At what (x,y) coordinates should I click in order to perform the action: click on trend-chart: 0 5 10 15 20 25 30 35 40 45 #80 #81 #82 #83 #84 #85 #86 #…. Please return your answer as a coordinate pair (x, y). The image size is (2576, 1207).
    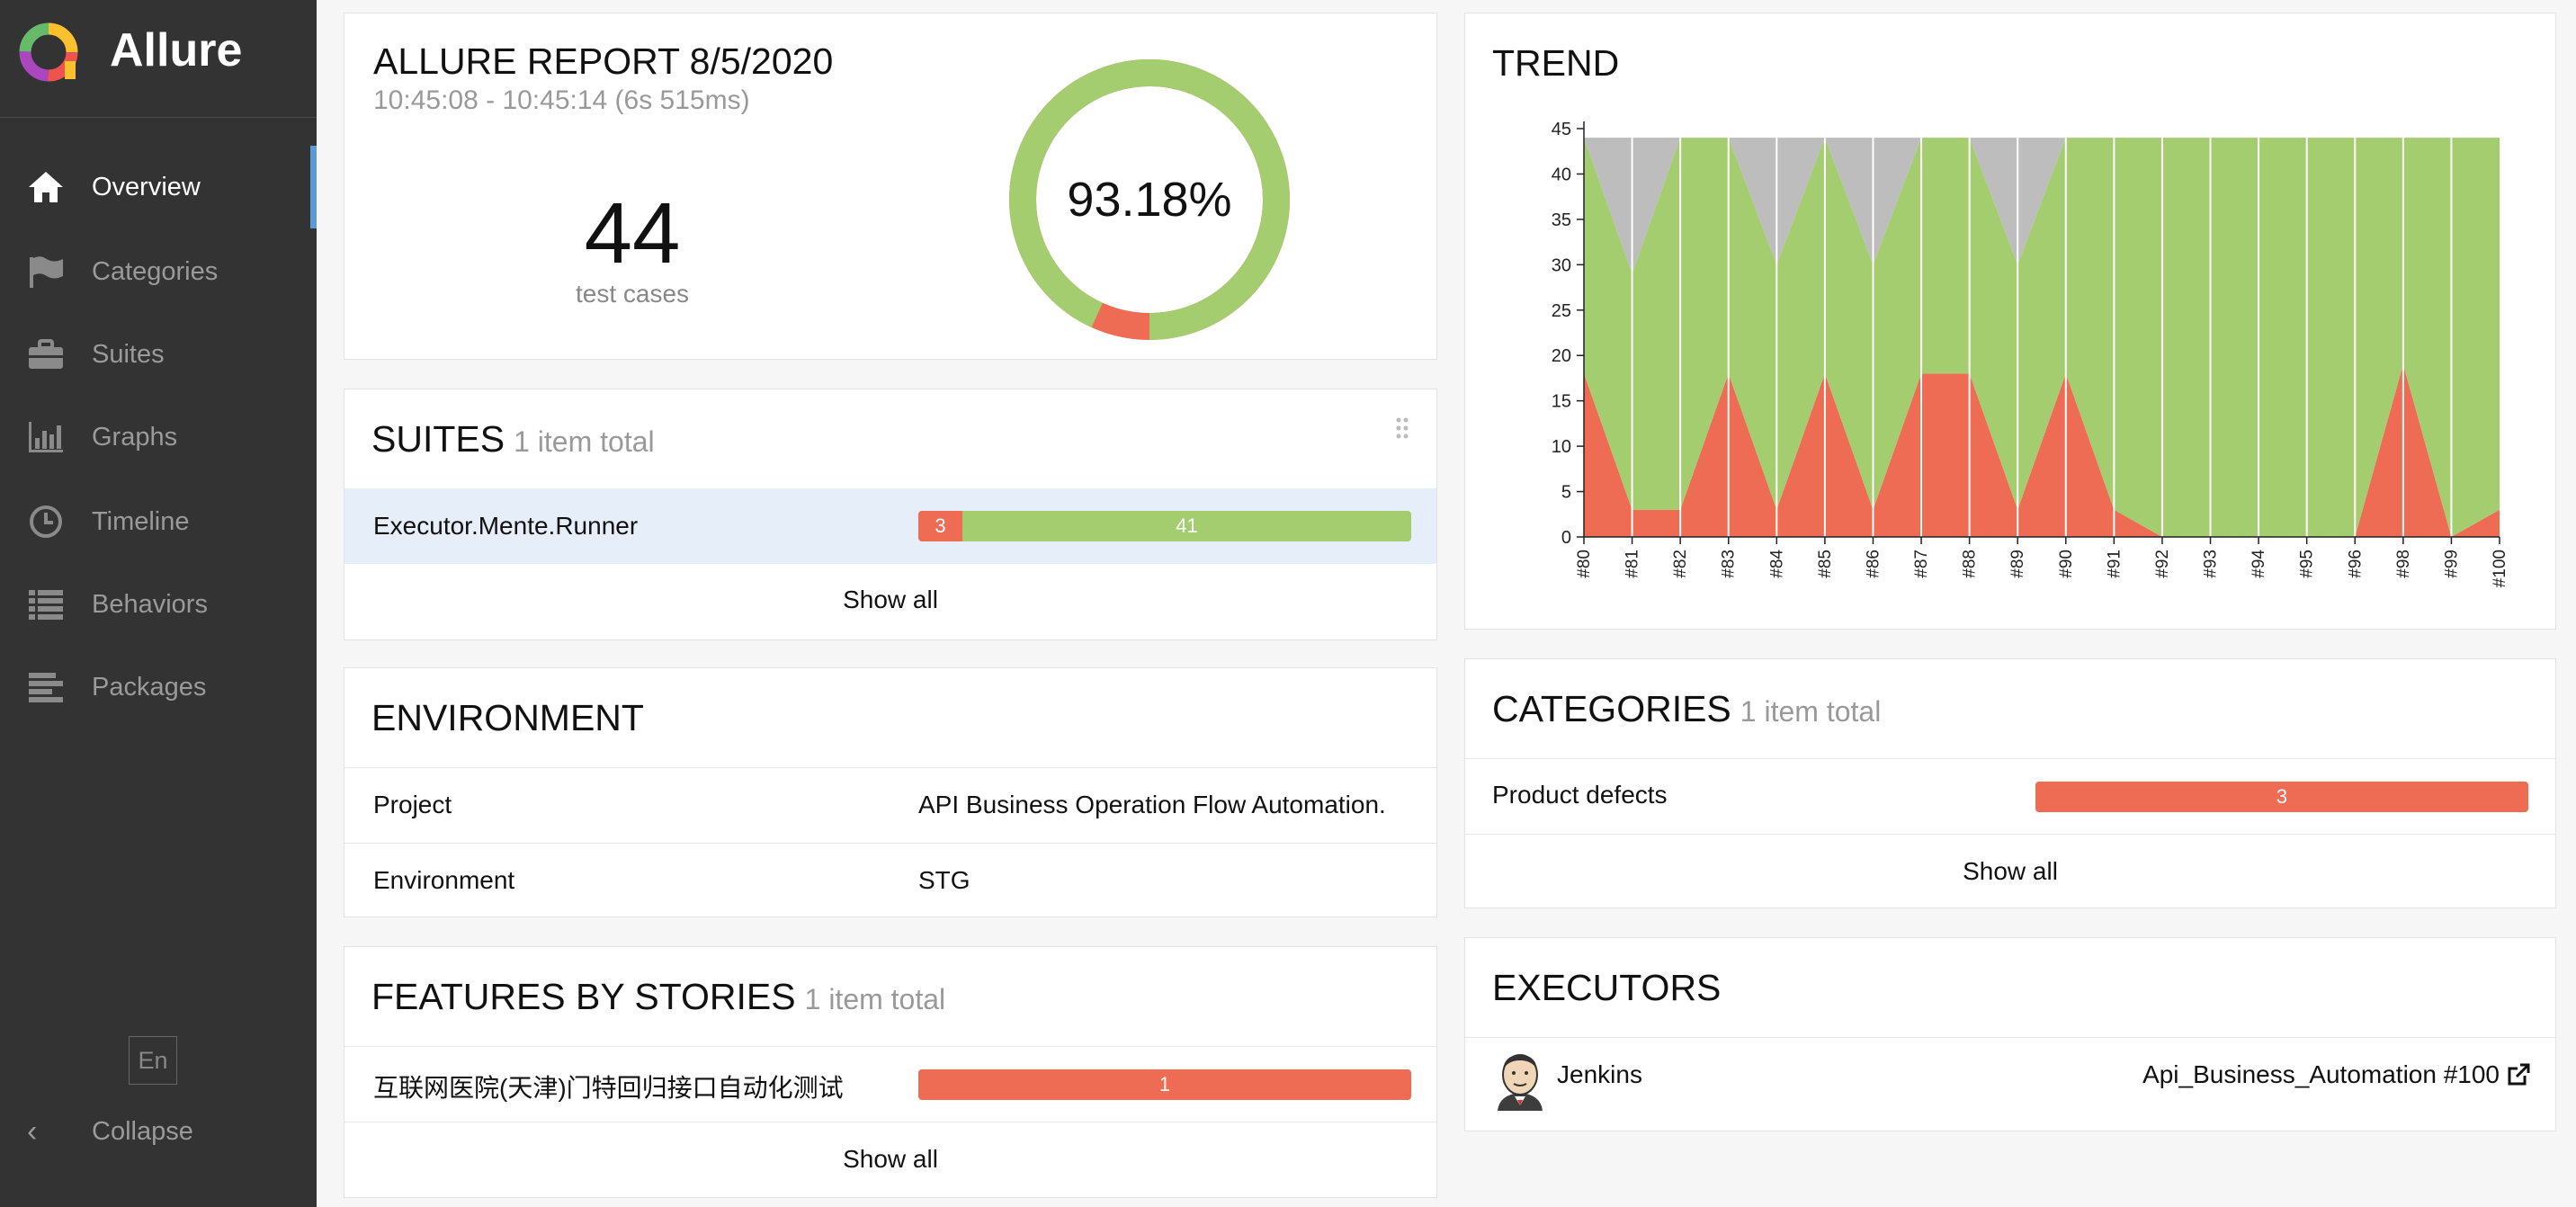
    Looking at the image, I should click on (2030, 353).